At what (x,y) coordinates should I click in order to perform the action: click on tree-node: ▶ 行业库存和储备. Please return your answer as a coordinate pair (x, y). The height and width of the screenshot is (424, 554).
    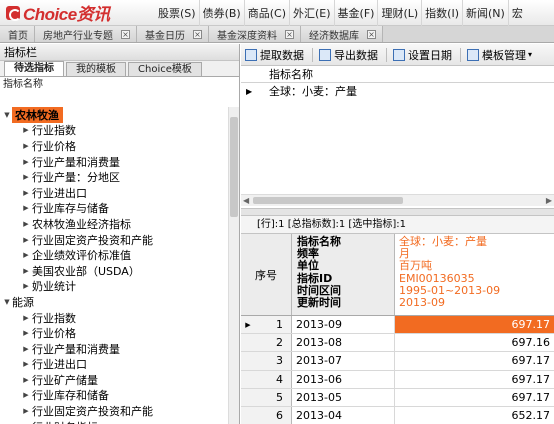
    Looking at the image, I should click on (114, 396).